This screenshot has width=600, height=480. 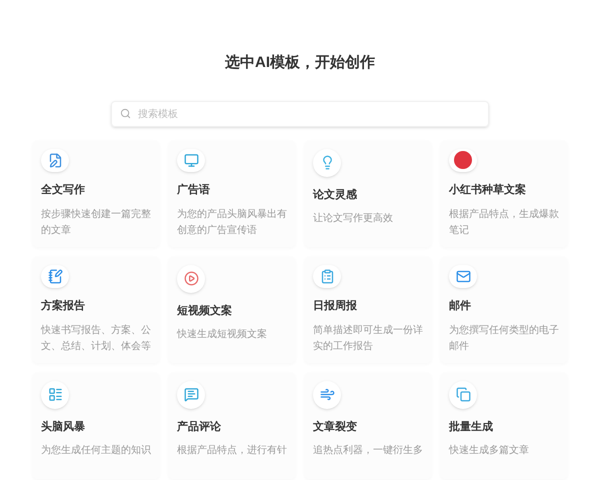 I want to click on template-name: 产品评论, so click(x=199, y=427).